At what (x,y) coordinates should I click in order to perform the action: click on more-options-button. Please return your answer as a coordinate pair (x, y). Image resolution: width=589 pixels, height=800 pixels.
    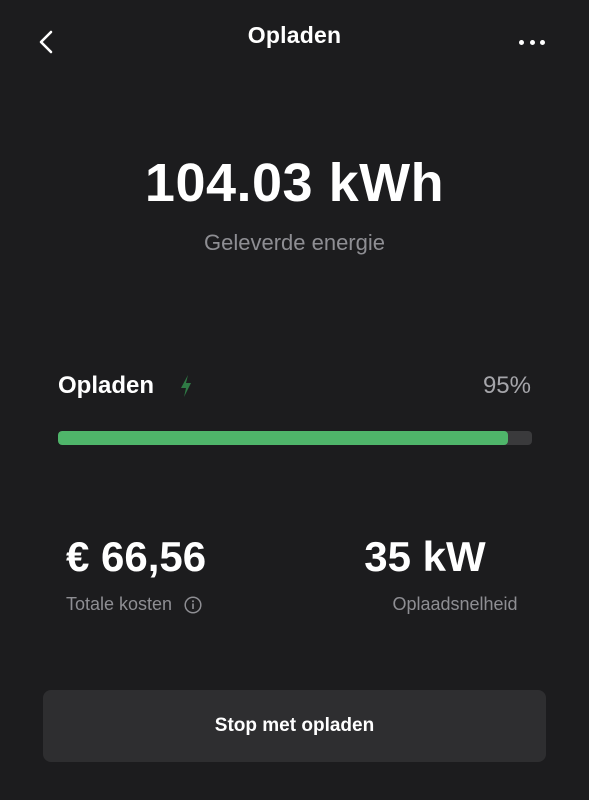
    Looking at the image, I should click on (532, 42).